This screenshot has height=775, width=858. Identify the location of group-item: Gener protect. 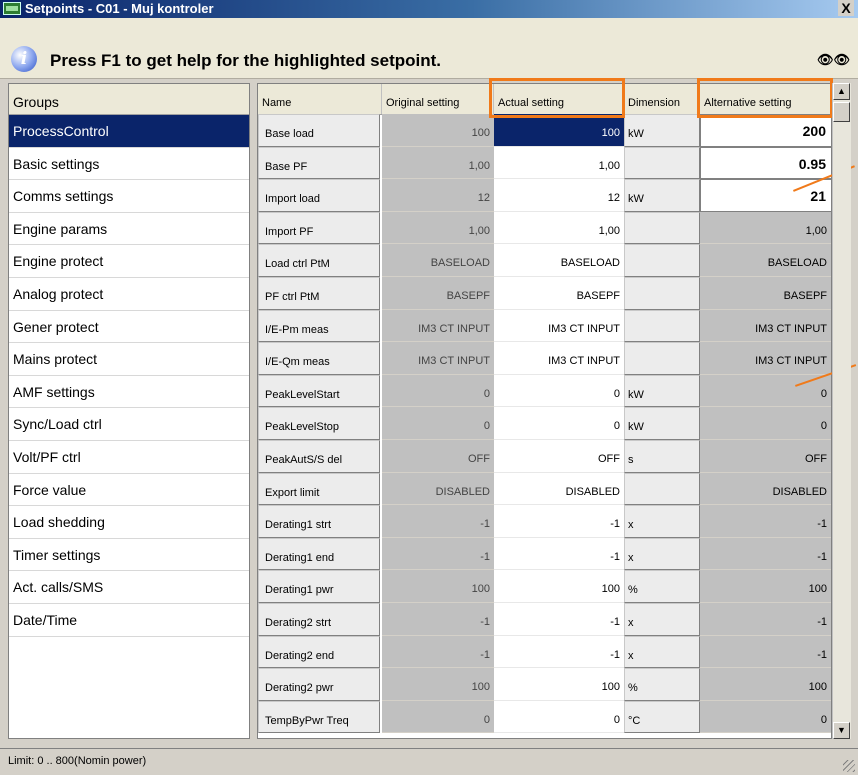
(129, 327).